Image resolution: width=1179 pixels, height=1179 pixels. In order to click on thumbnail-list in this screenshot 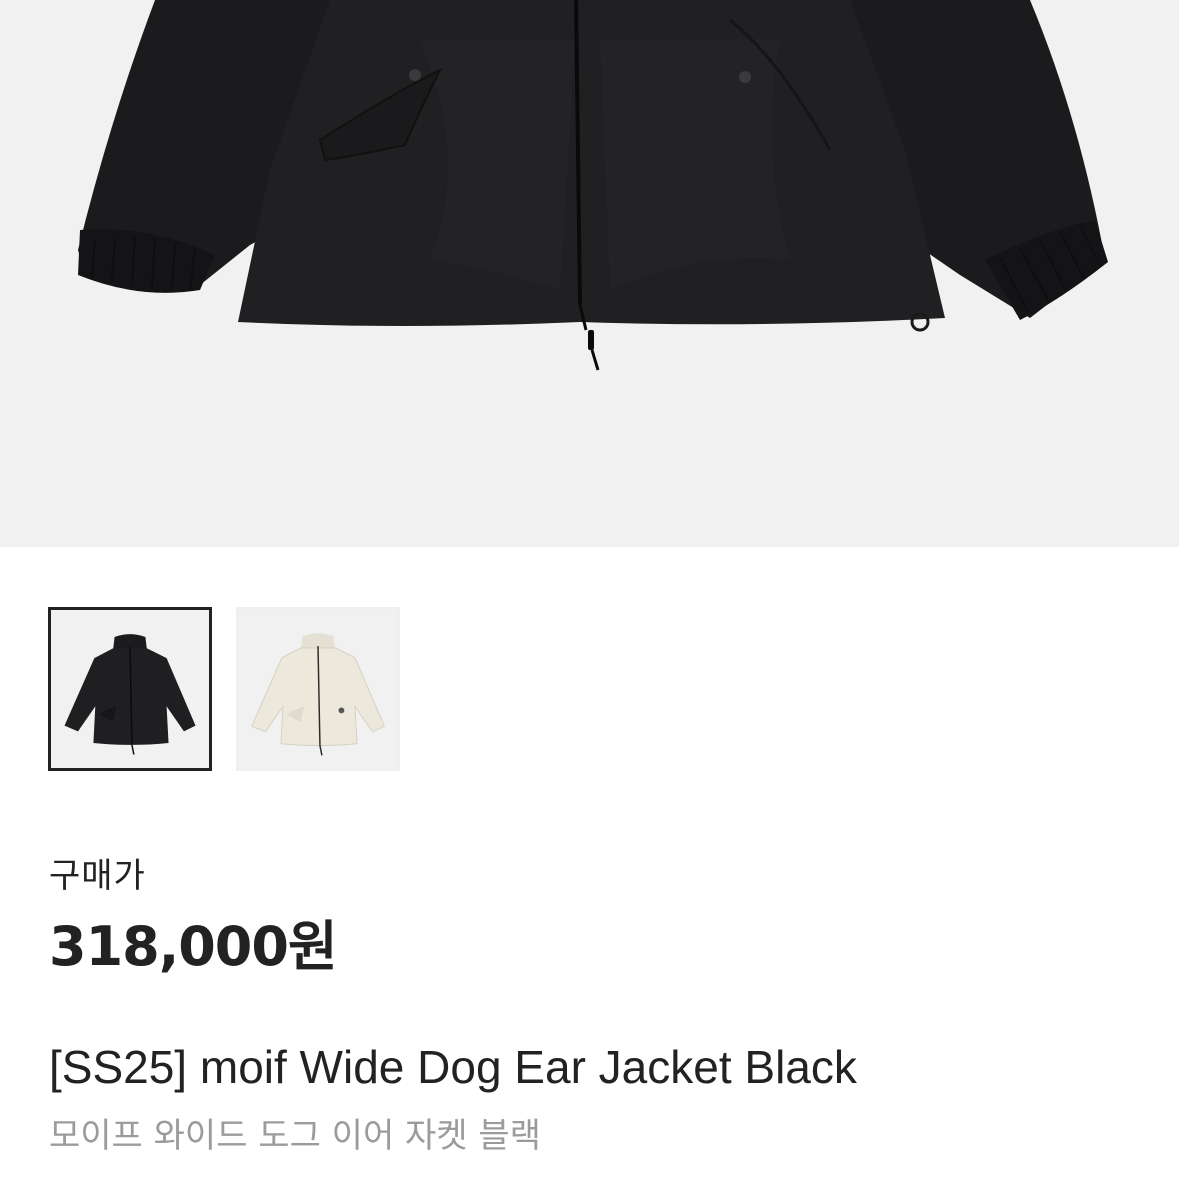, I will do `click(224, 689)`.